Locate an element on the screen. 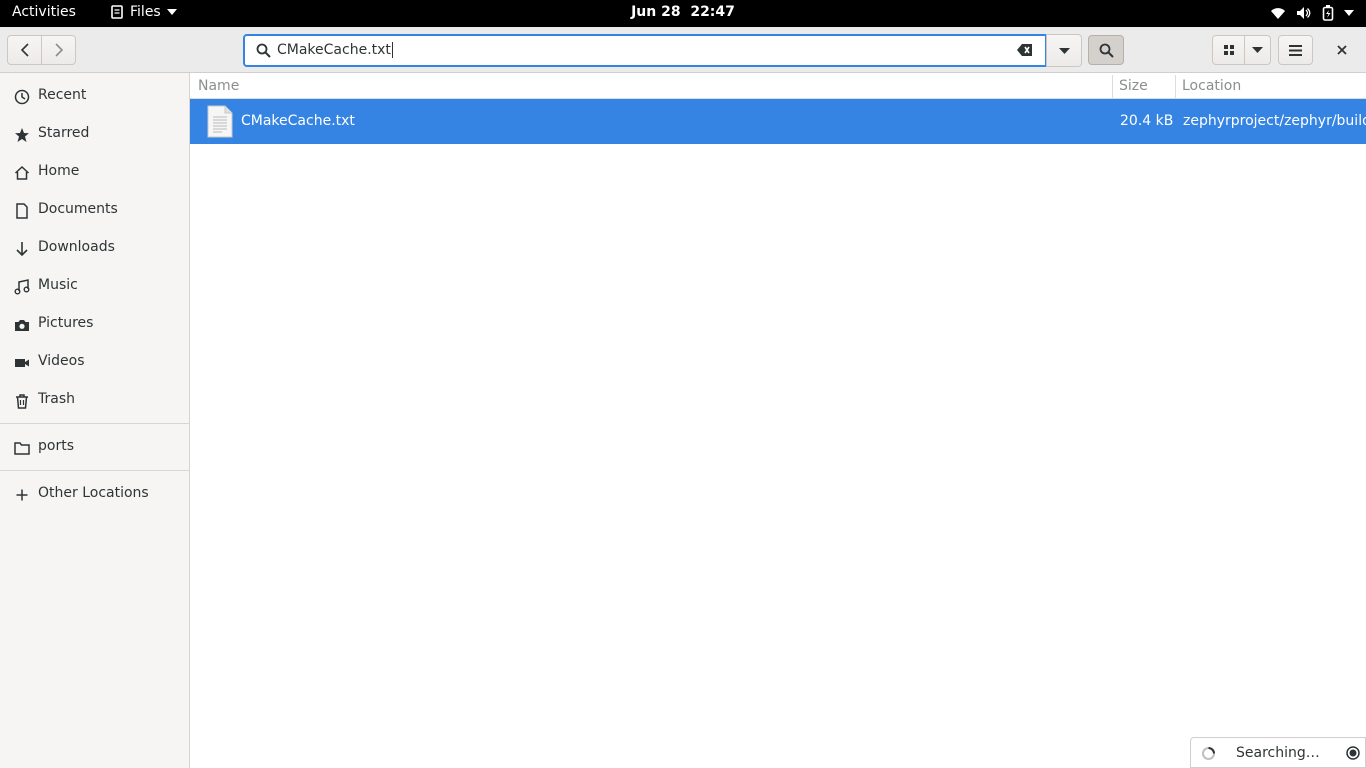 The image size is (1366, 768). sidebar-item-label: ports is located at coordinates (56, 446).